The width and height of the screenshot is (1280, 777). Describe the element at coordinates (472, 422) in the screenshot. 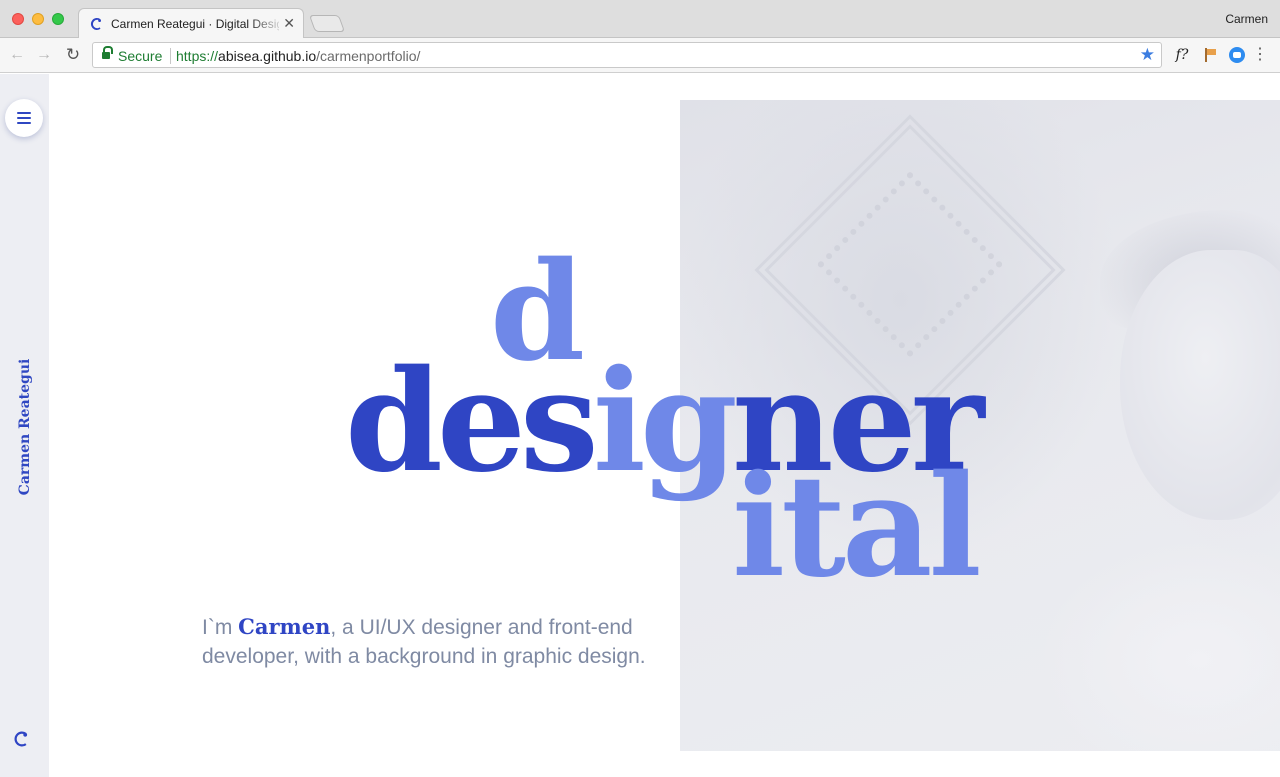

I see `headline-designer-prefix: des` at that location.